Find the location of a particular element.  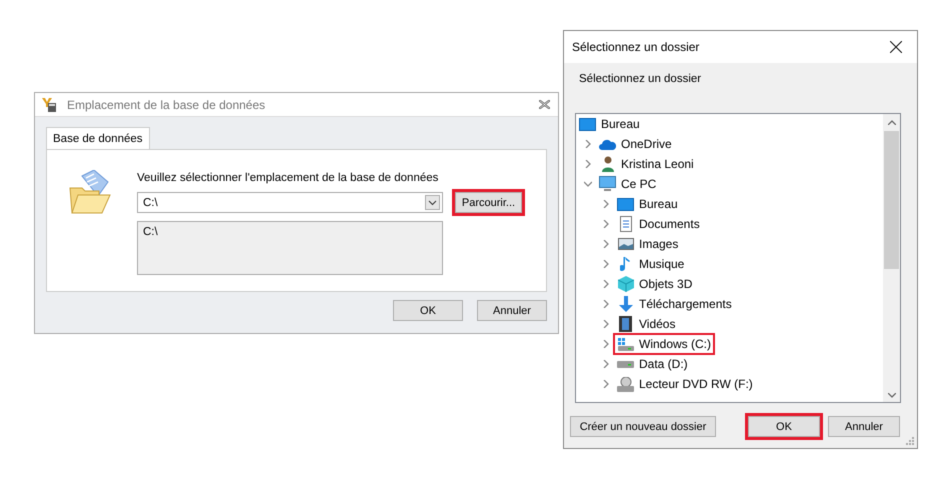

picture-icon is located at coordinates (626, 244).